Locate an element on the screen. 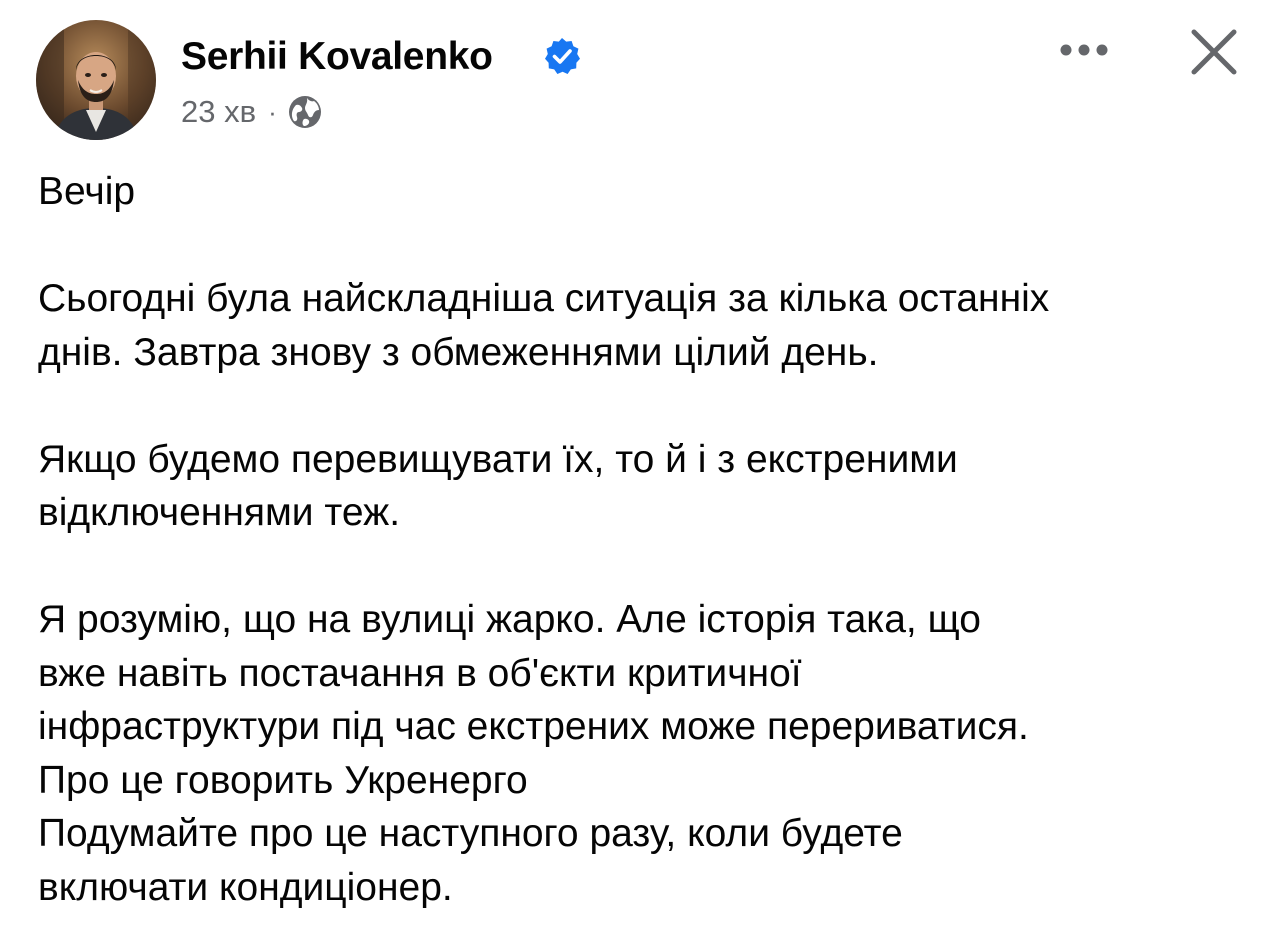 Image resolution: width=1280 pixels, height=925 pixels. post-text-line: включати кондиціонер. is located at coordinates (245, 887).